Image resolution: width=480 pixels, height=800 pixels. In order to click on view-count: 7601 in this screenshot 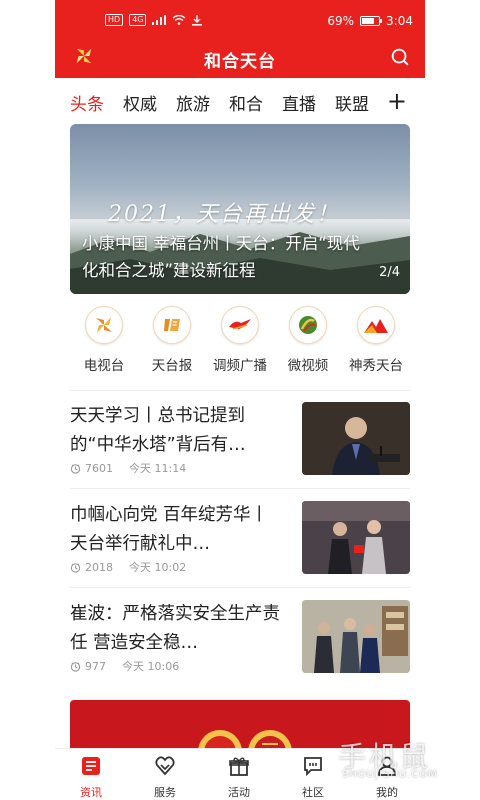, I will do `click(99, 468)`.